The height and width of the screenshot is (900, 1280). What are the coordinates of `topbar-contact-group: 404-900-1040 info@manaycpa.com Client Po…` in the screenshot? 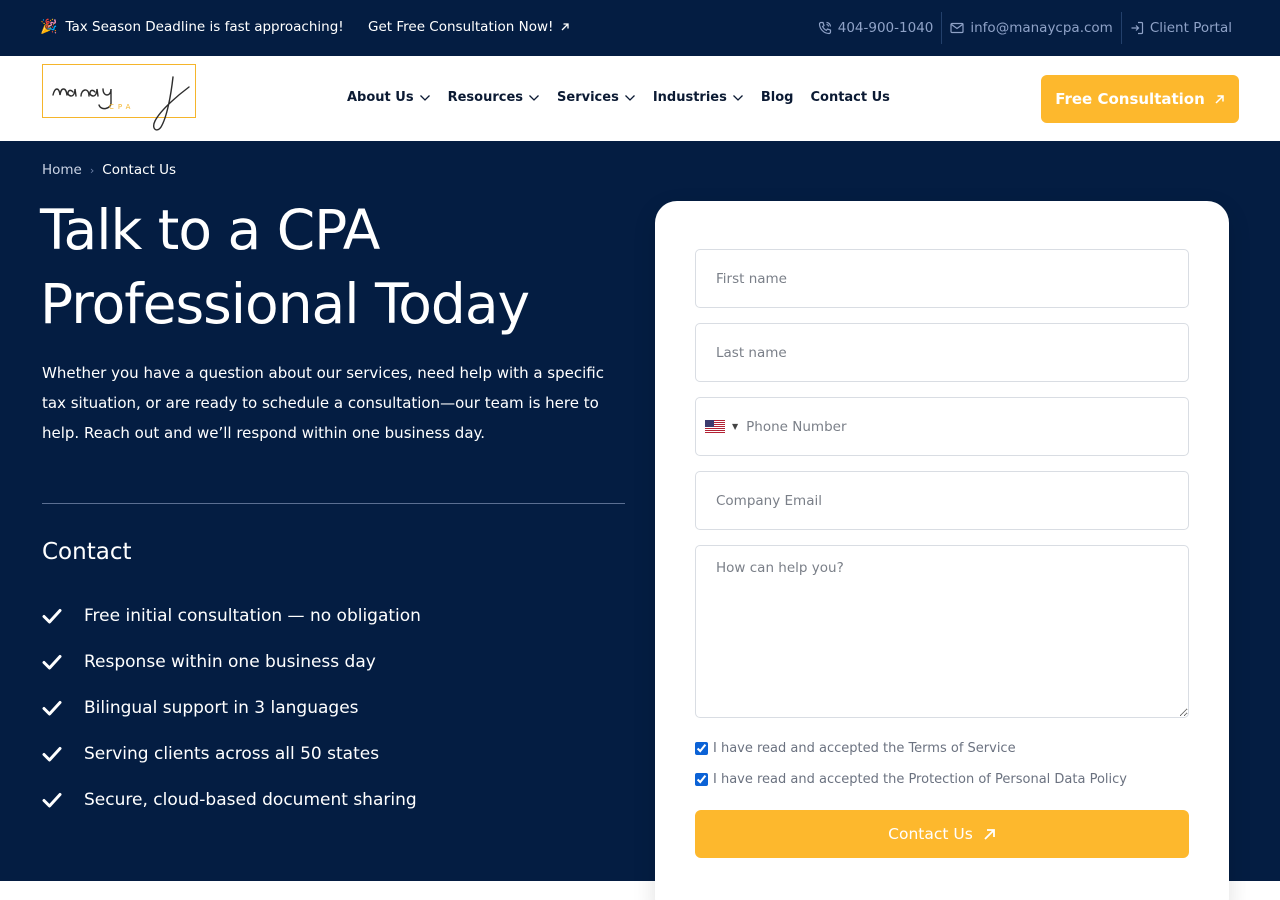 It's located at (1025, 28).